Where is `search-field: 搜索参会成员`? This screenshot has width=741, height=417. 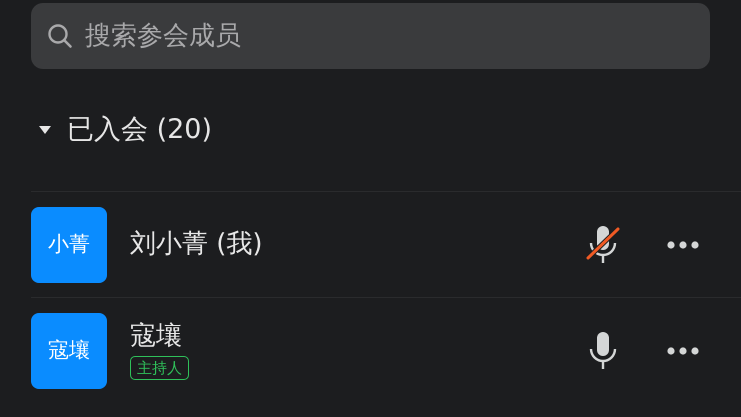
search-field: 搜索参会成员 is located at coordinates (370, 36).